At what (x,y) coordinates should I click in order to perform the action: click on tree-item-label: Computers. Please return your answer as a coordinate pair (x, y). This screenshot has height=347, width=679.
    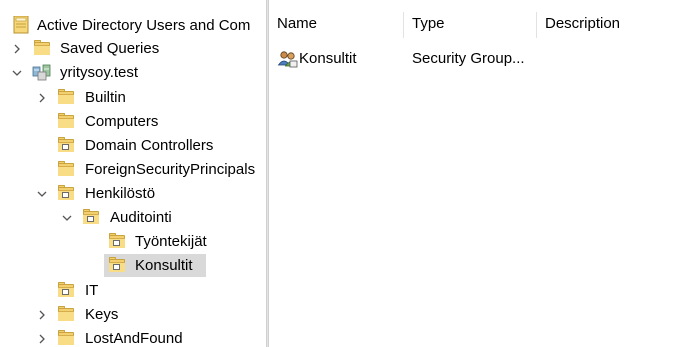
    Looking at the image, I should click on (122, 121).